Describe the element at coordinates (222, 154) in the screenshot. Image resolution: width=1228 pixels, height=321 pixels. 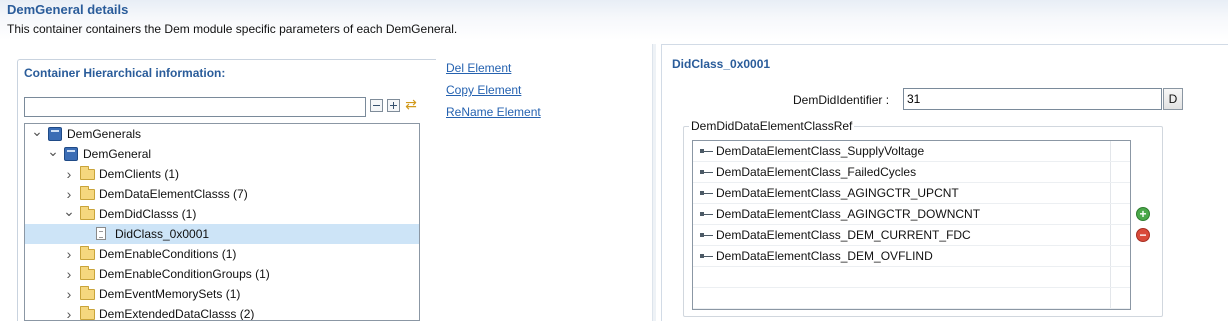
I see `tree-item: ⌄ DemGeneral` at that location.